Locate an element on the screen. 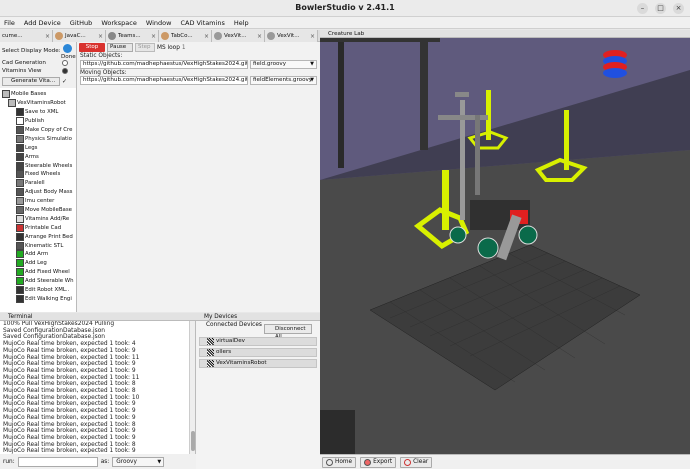 The image size is (690, 469). device-row: VexVitaminsRobot is located at coordinates (258, 363).